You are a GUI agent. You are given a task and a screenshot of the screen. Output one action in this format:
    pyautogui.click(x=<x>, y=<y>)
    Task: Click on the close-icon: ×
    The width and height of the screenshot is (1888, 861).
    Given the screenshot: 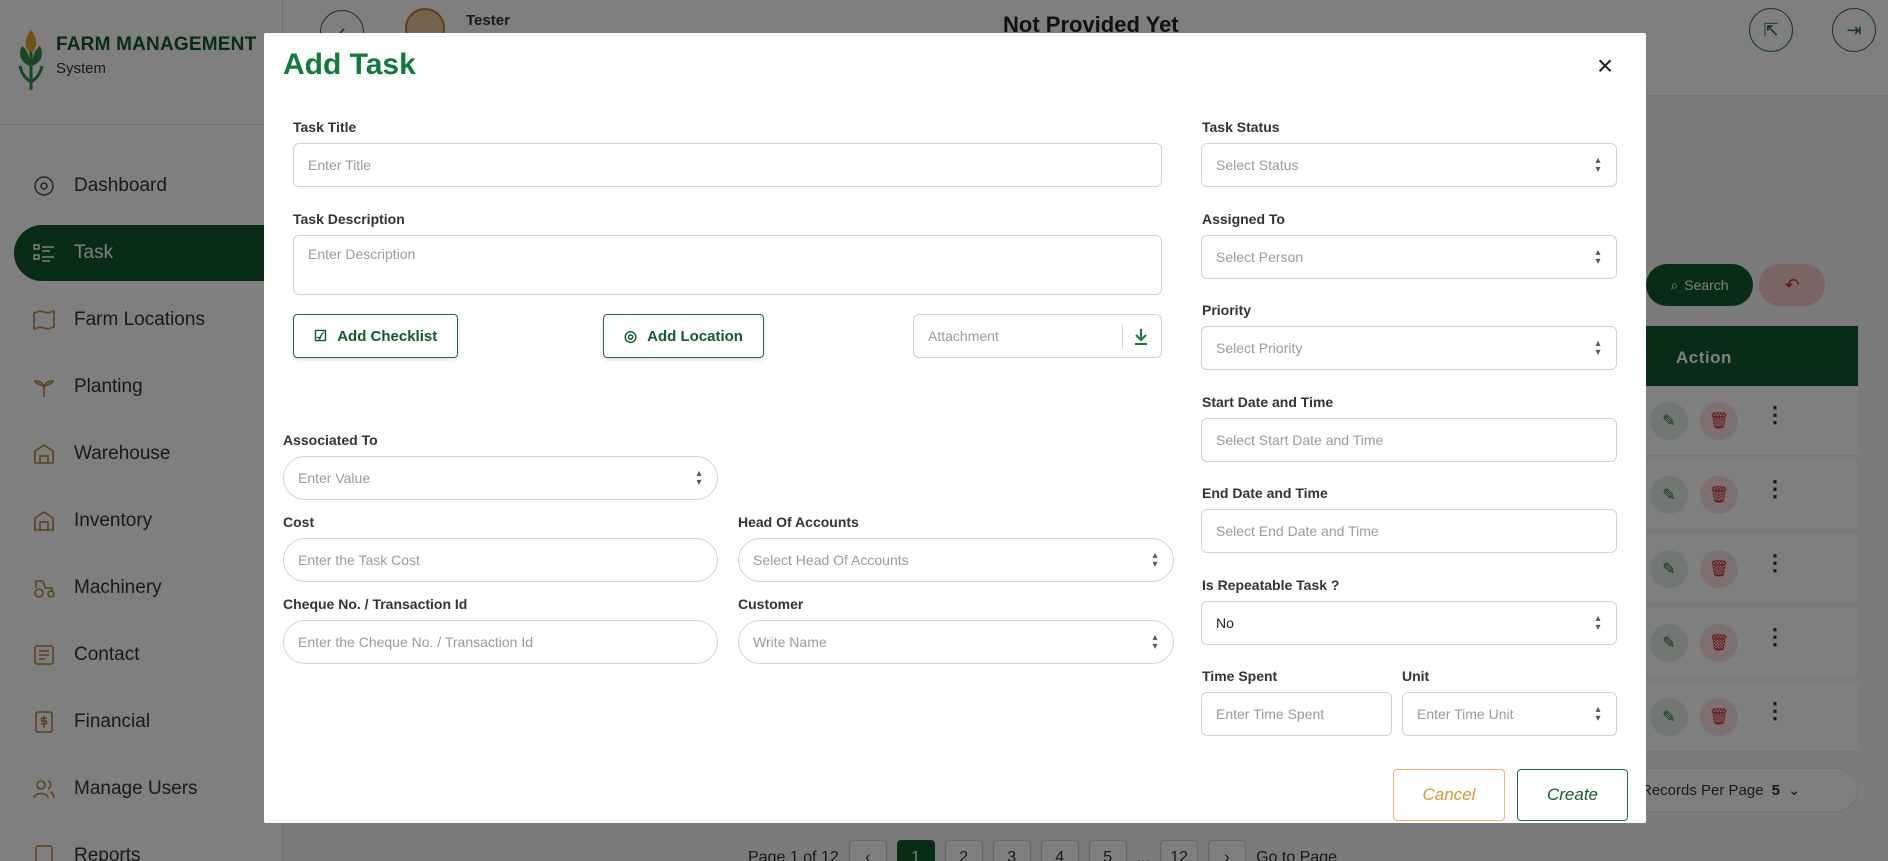 What is the action you would take?
    pyautogui.click(x=1605, y=65)
    